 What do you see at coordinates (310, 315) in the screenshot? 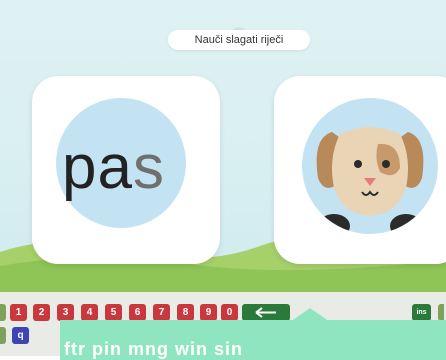
I see `popup-pointer` at bounding box center [310, 315].